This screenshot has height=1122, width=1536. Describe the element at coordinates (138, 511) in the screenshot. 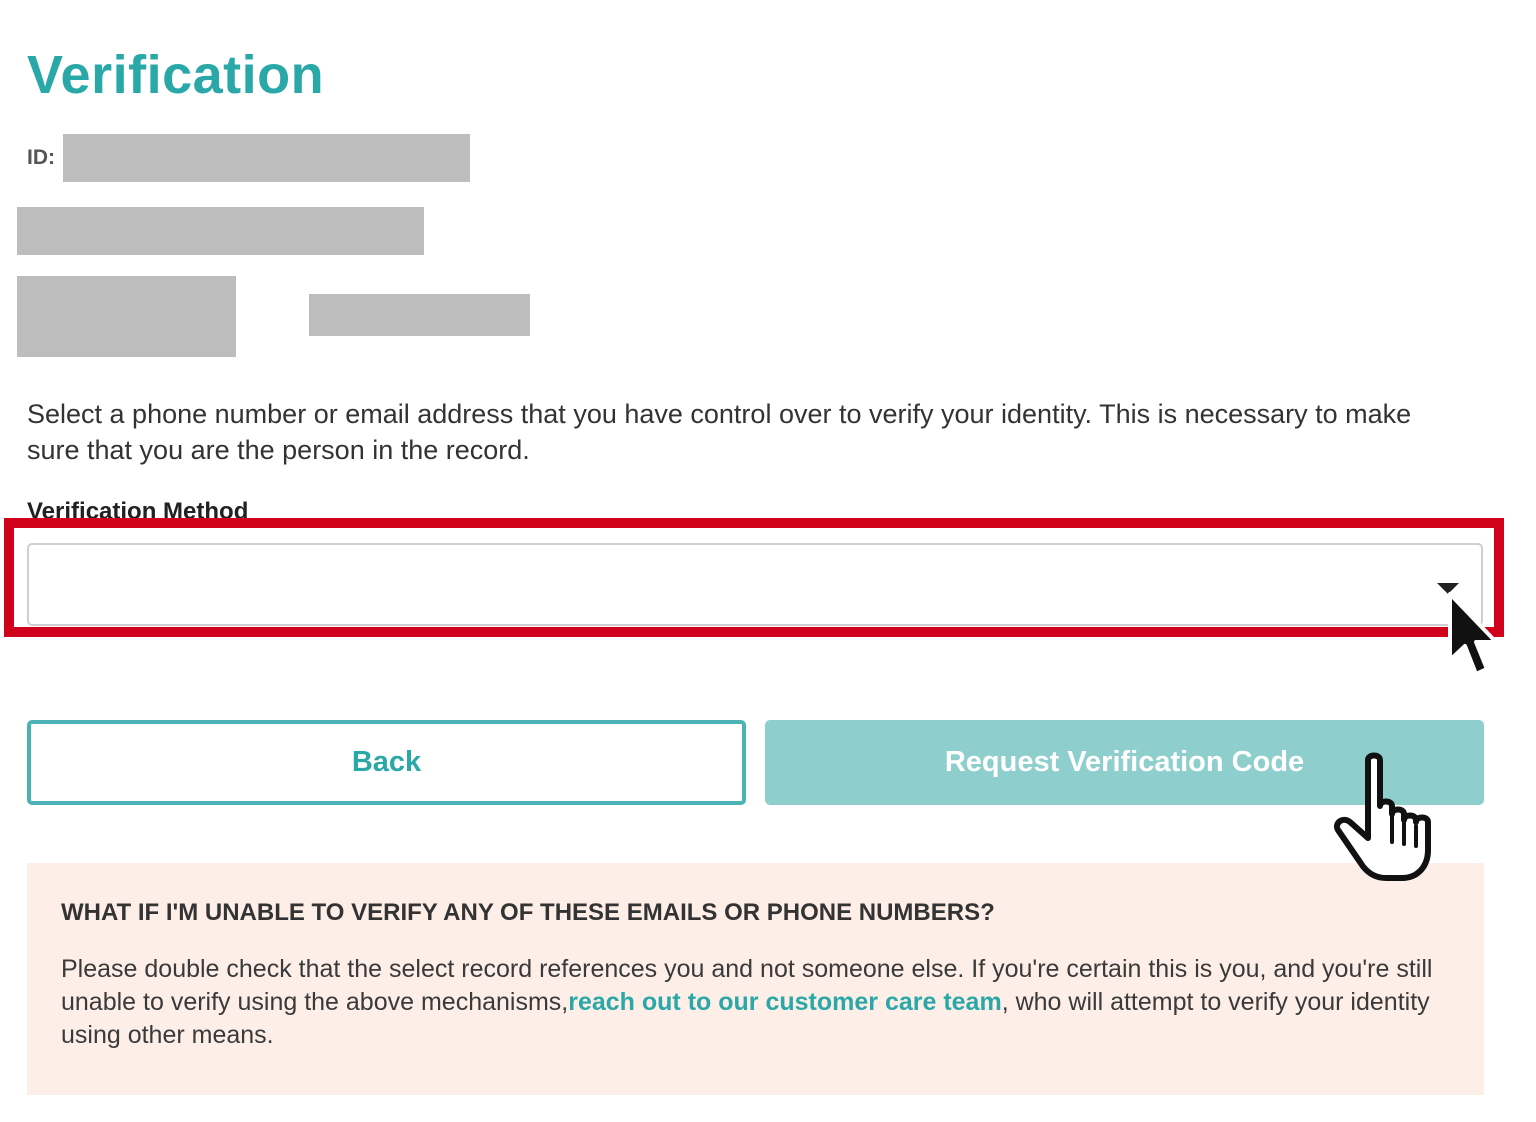

I see `verification-method-label: Verification Method` at that location.